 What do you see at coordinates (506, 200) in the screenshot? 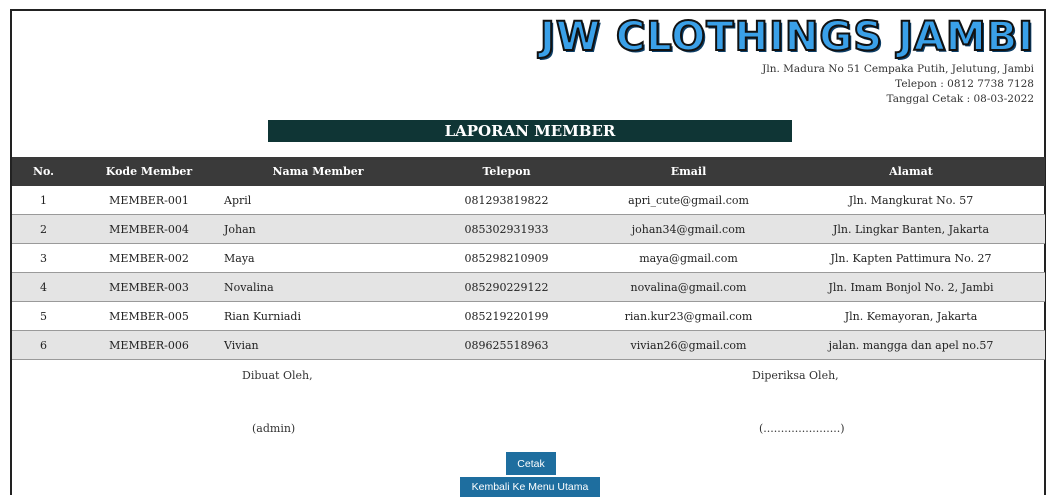
I see `cell-telepon: 081293819822` at bounding box center [506, 200].